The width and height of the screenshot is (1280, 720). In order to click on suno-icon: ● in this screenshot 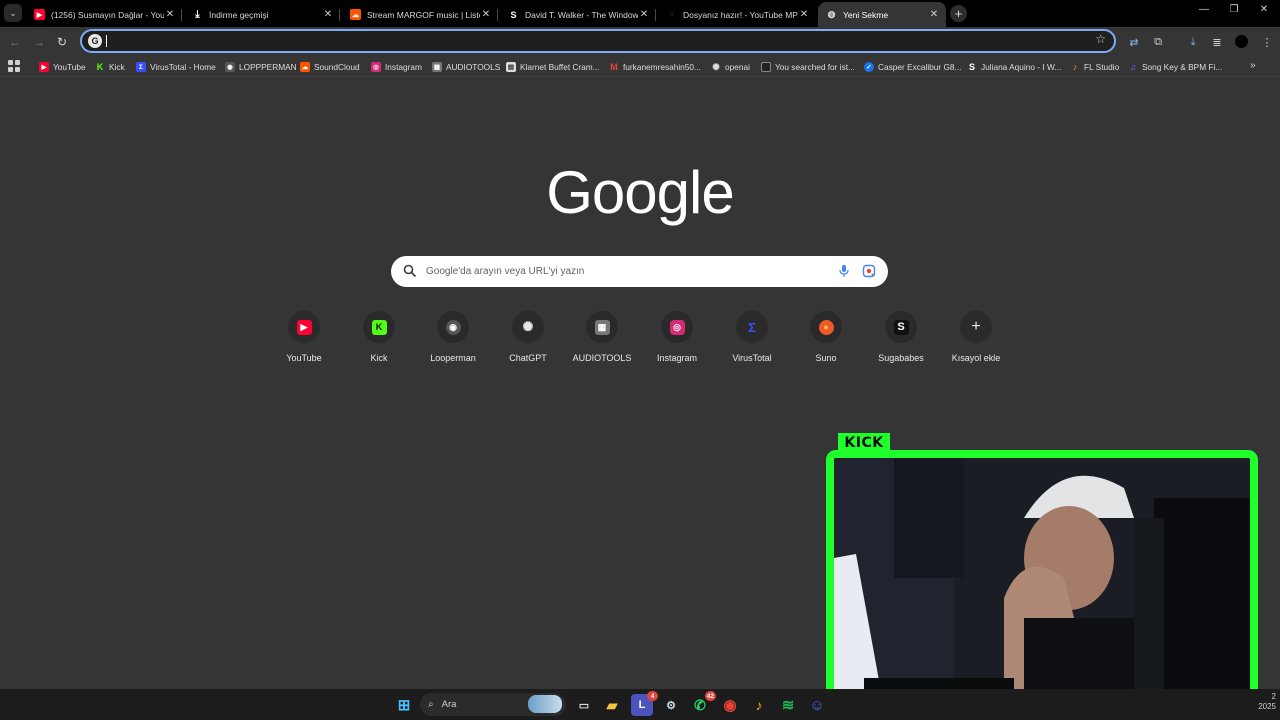, I will do `click(826, 327)`.